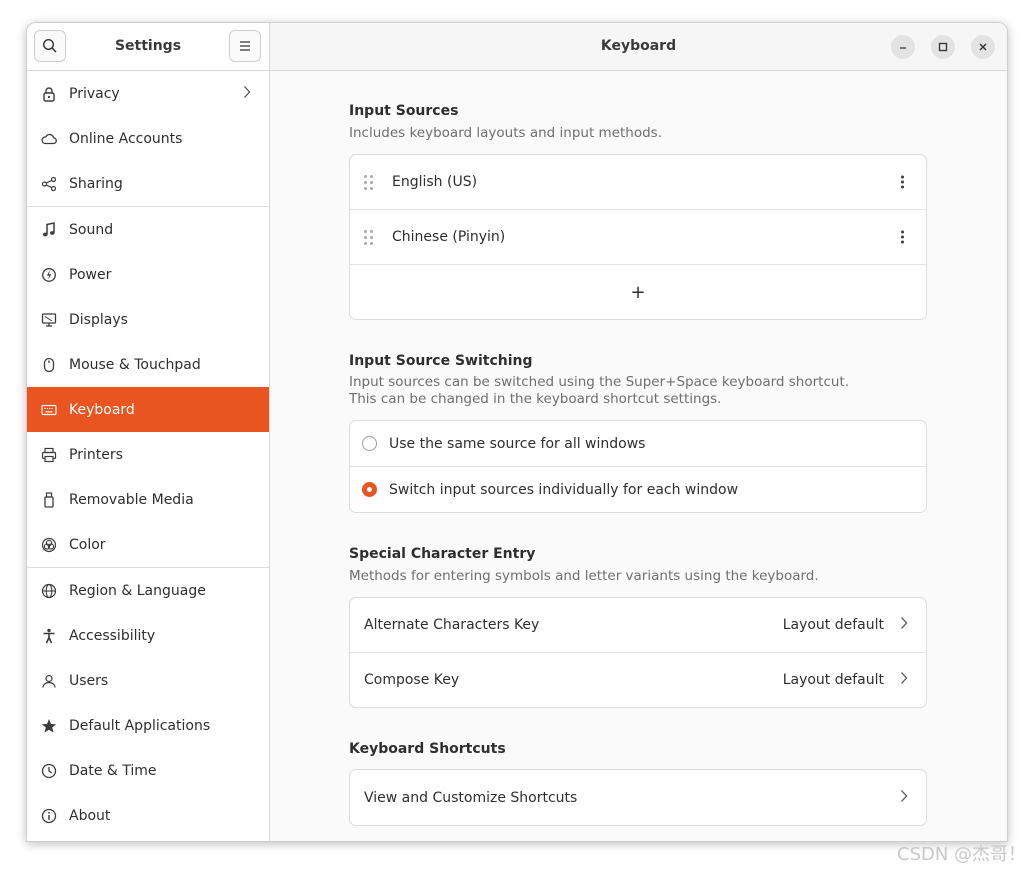 Image resolution: width=1032 pixels, height=869 pixels. I want to click on display-icon, so click(49, 320).